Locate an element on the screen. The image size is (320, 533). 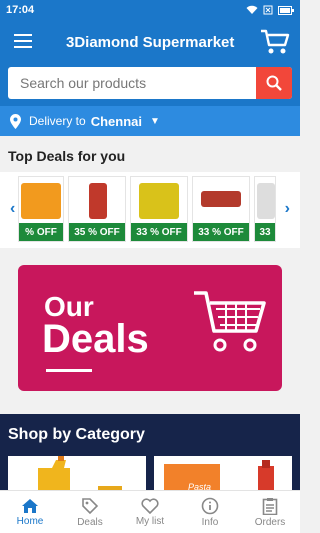
home-icon is located at coordinates (30, 505).